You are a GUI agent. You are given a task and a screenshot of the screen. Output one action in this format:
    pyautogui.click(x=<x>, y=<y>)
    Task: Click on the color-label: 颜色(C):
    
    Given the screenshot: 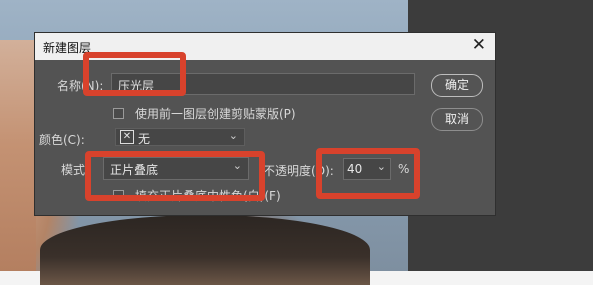 What is the action you would take?
    pyautogui.click(x=62, y=140)
    